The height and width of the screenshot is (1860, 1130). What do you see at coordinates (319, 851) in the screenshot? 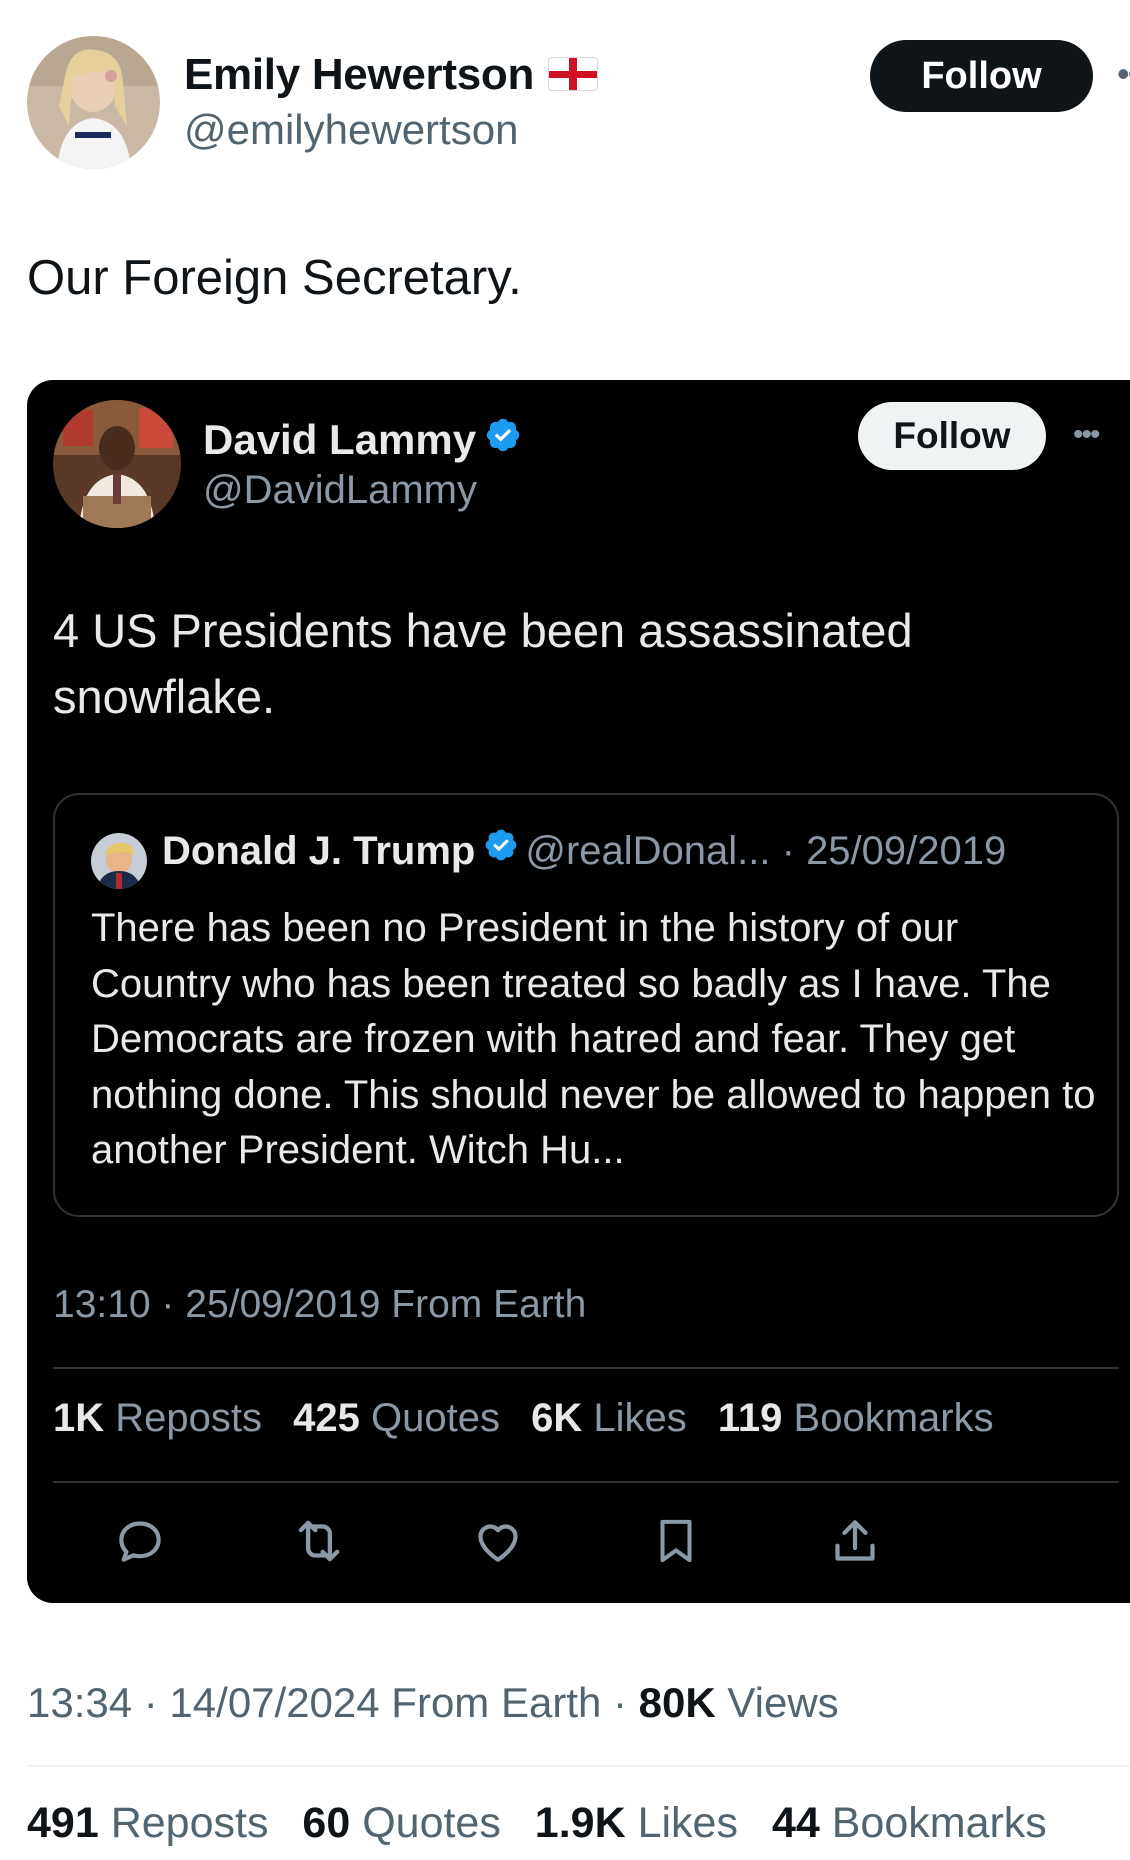
I see `quoted-author-name: Donald J. Trump` at bounding box center [319, 851].